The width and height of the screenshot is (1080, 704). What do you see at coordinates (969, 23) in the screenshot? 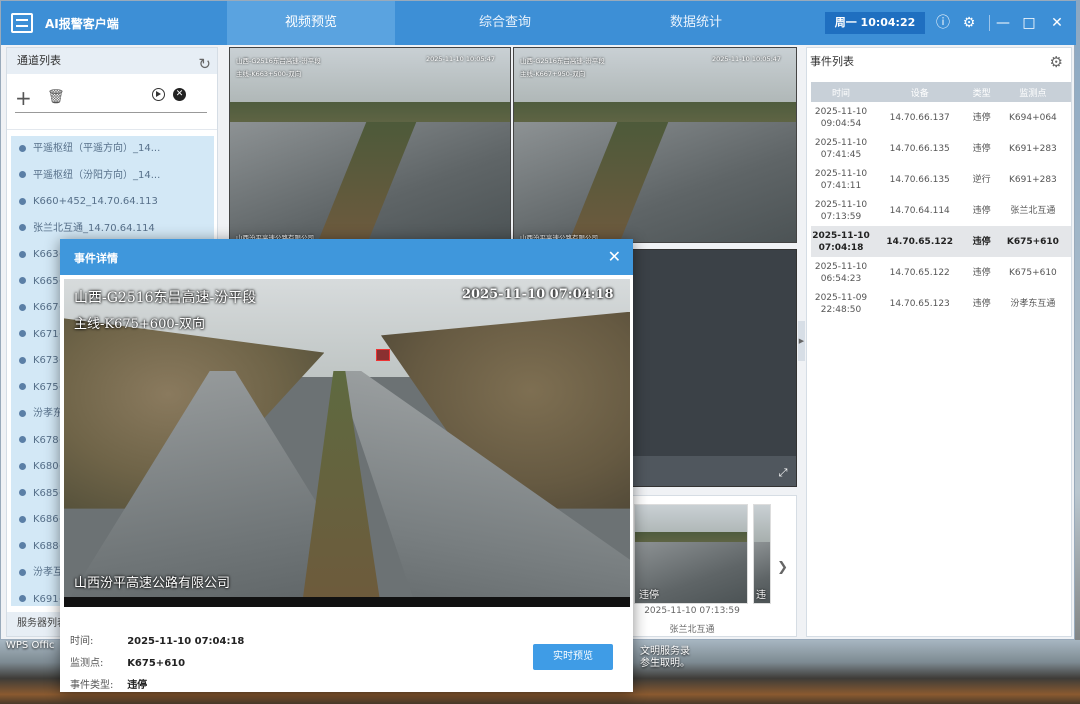
I see `gear-icon: ⚙` at bounding box center [969, 23].